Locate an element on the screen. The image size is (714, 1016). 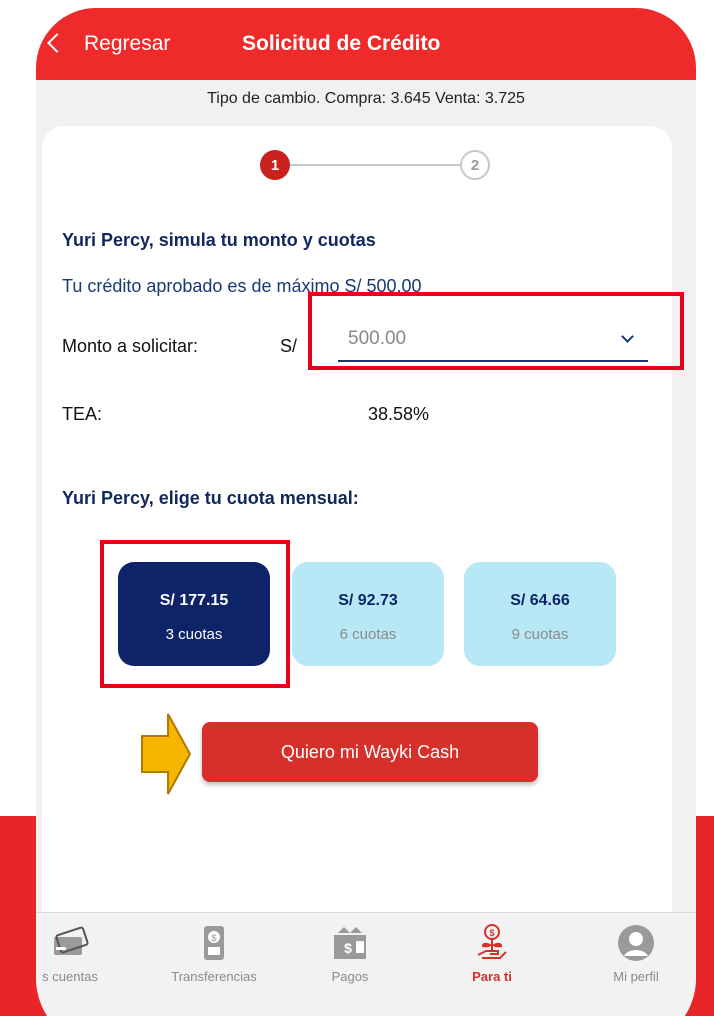
amount-label: Monto a solicitar: is located at coordinates (130, 346).